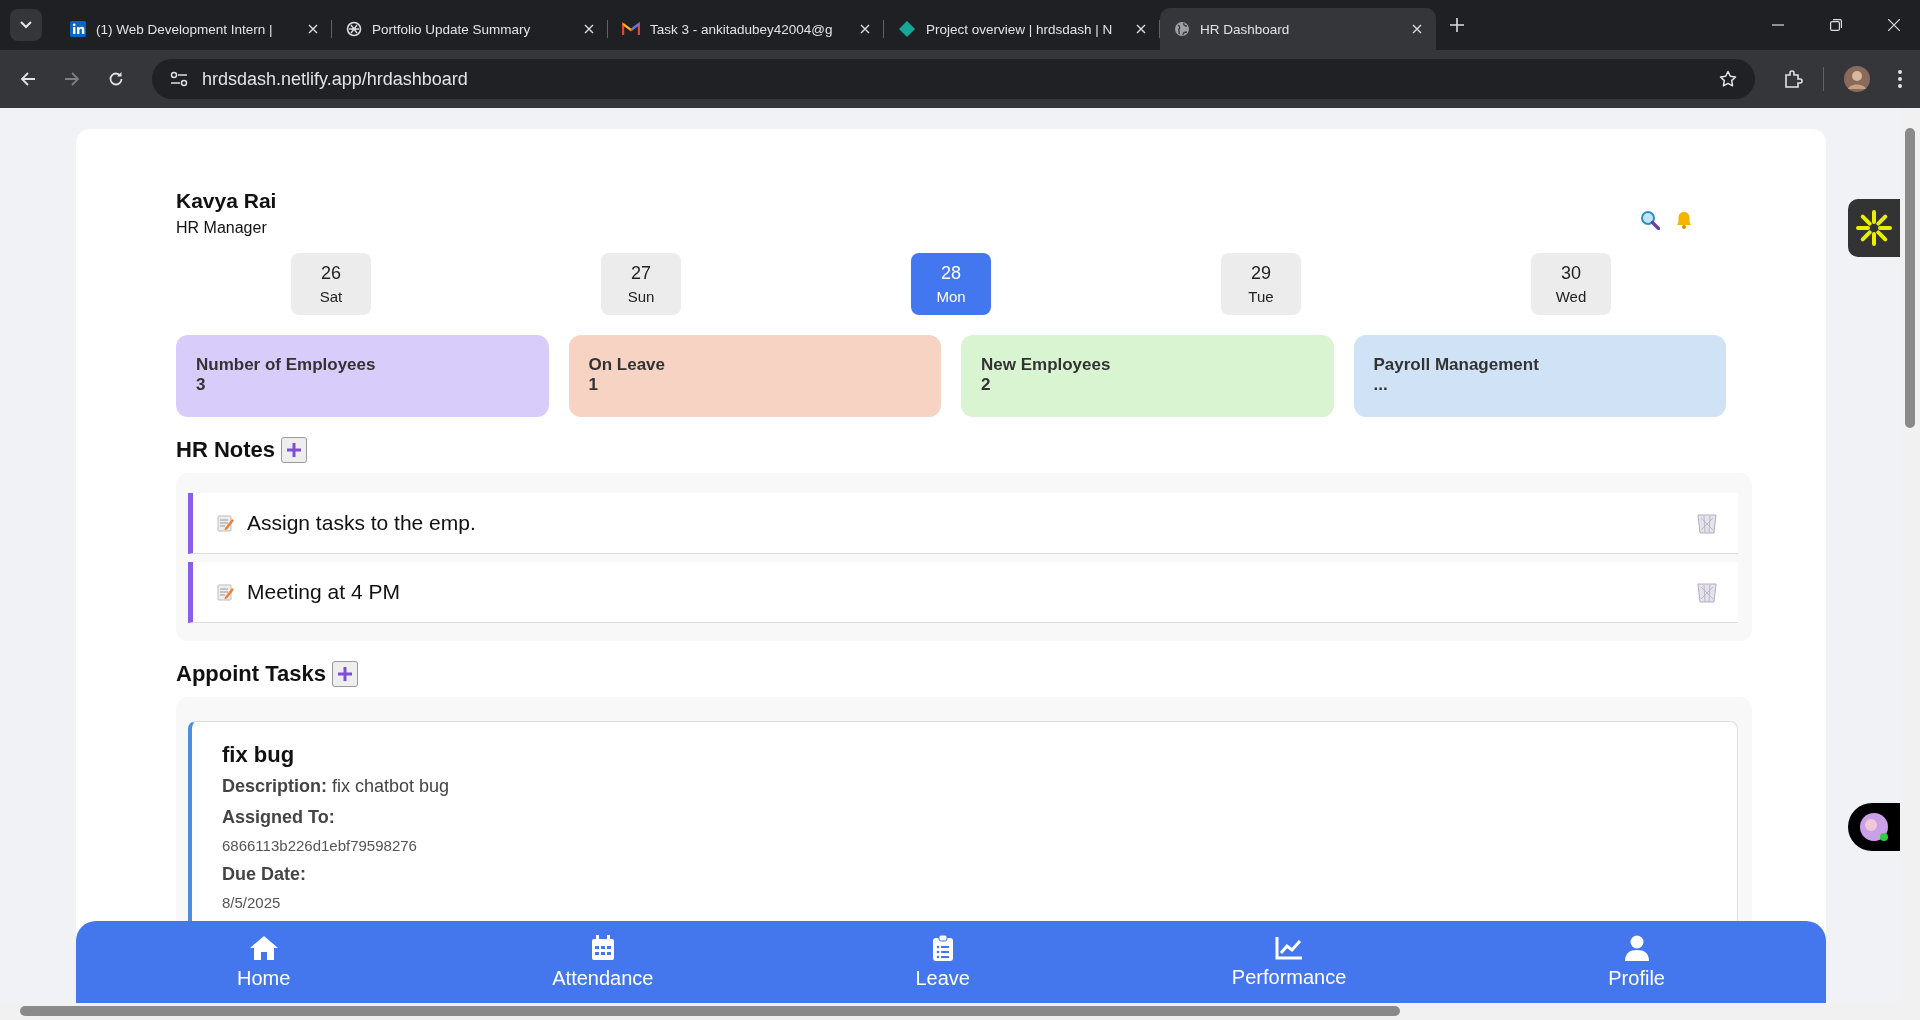  Describe the element at coordinates (1289, 962) in the screenshot. I see `nav-item: Performance` at that location.